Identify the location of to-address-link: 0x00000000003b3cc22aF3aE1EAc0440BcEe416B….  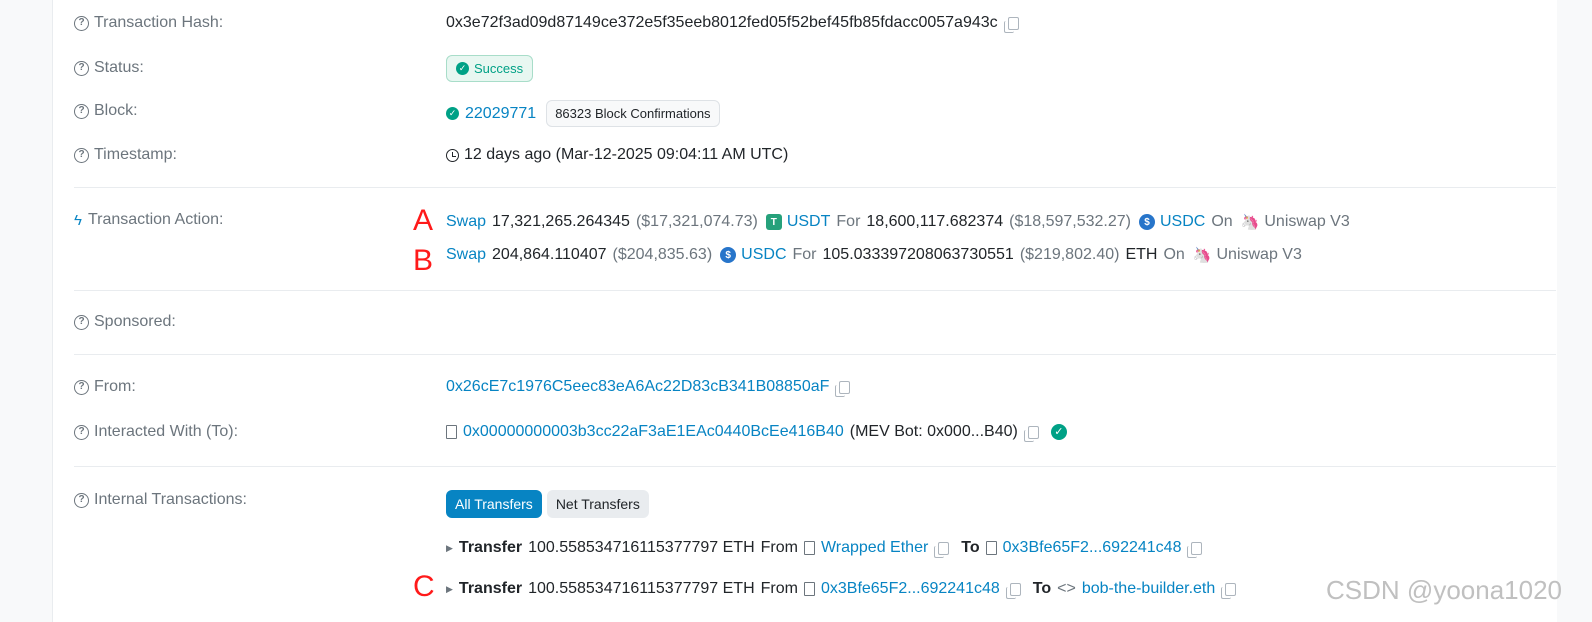
(653, 432).